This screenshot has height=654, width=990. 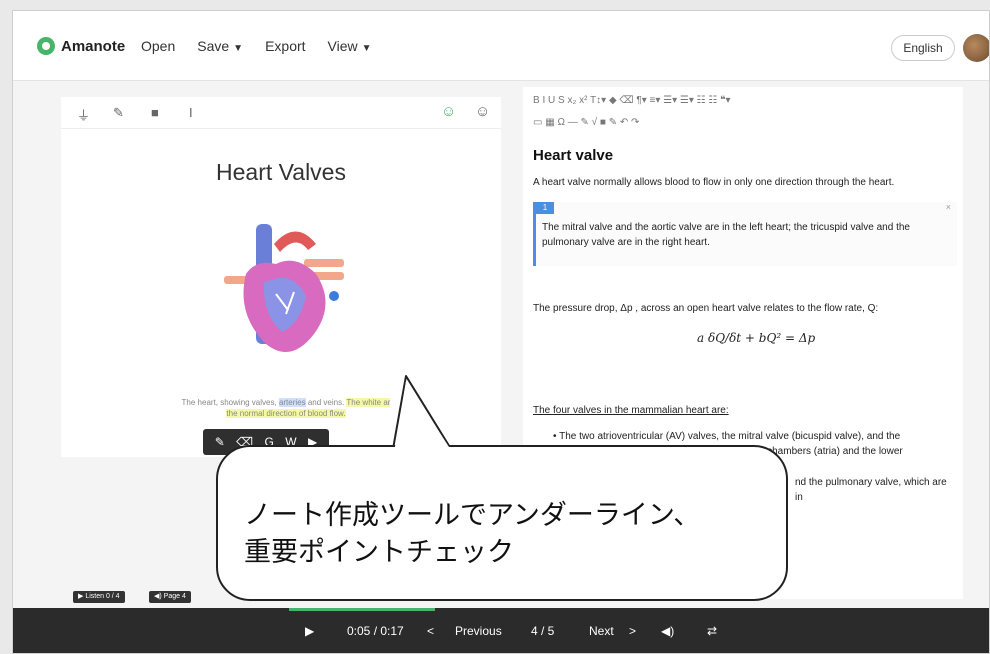 I want to click on annotation-toolbar: ⏚ ✎ ■ I ☺ ☺, so click(x=281, y=113).